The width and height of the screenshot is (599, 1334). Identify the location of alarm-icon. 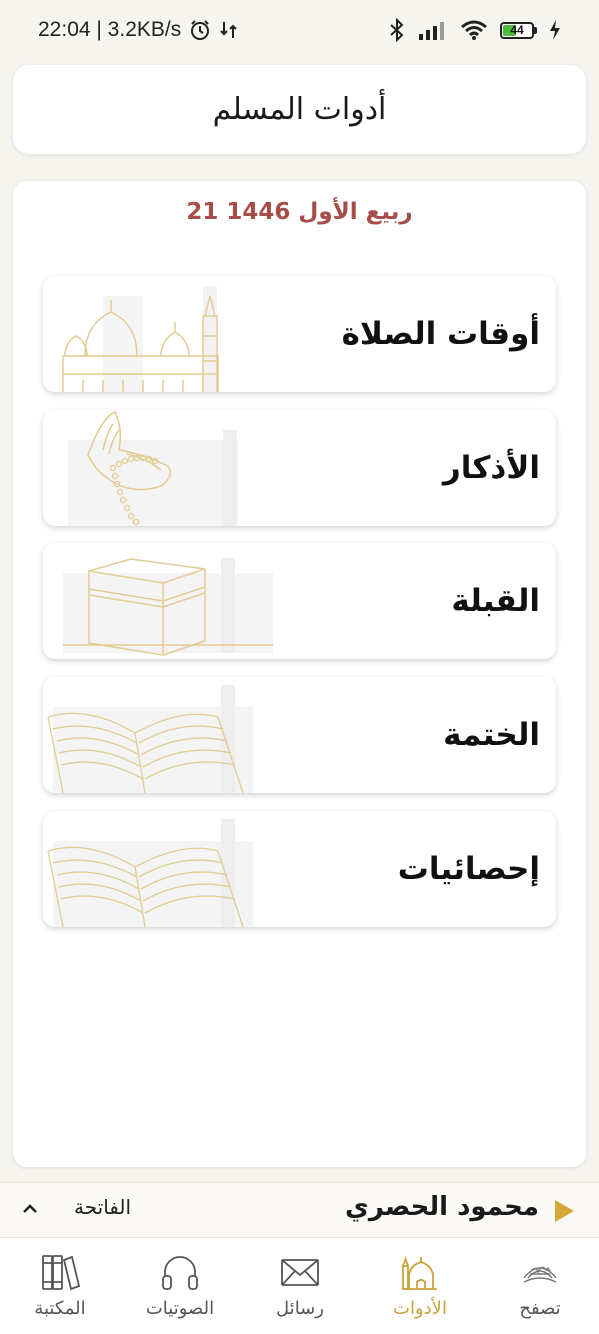
(200, 30).